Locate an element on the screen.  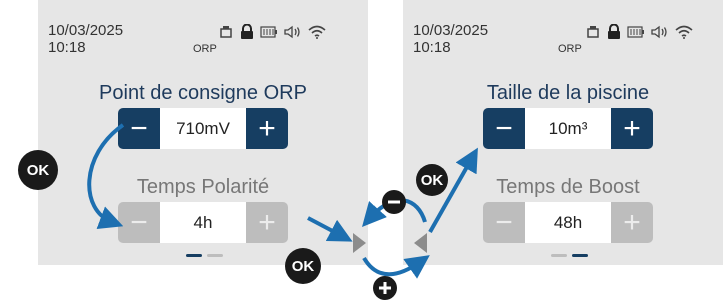
plus-round-button is located at coordinates (385, 288).